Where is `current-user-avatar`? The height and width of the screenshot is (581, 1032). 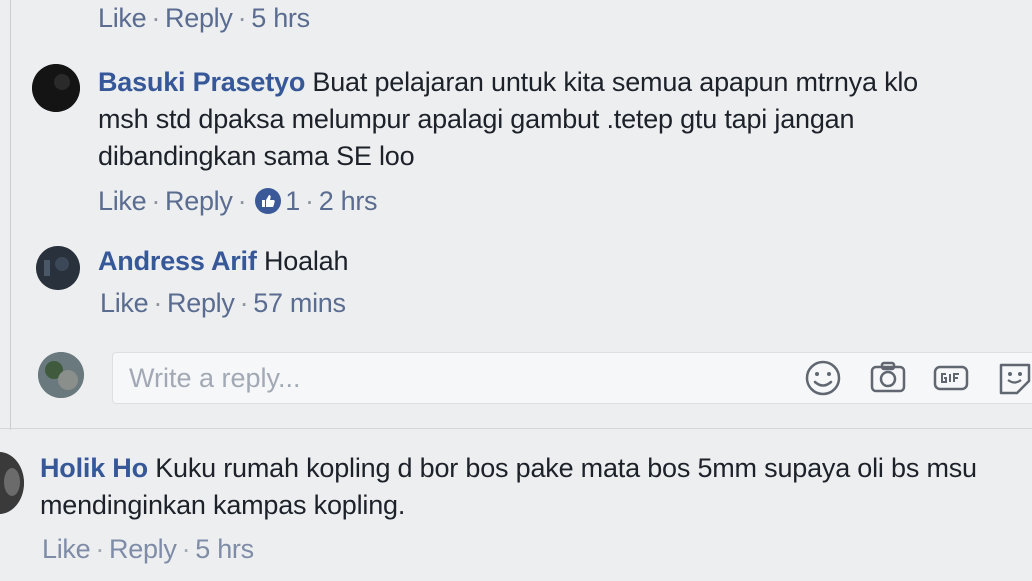 current-user-avatar is located at coordinates (61, 375).